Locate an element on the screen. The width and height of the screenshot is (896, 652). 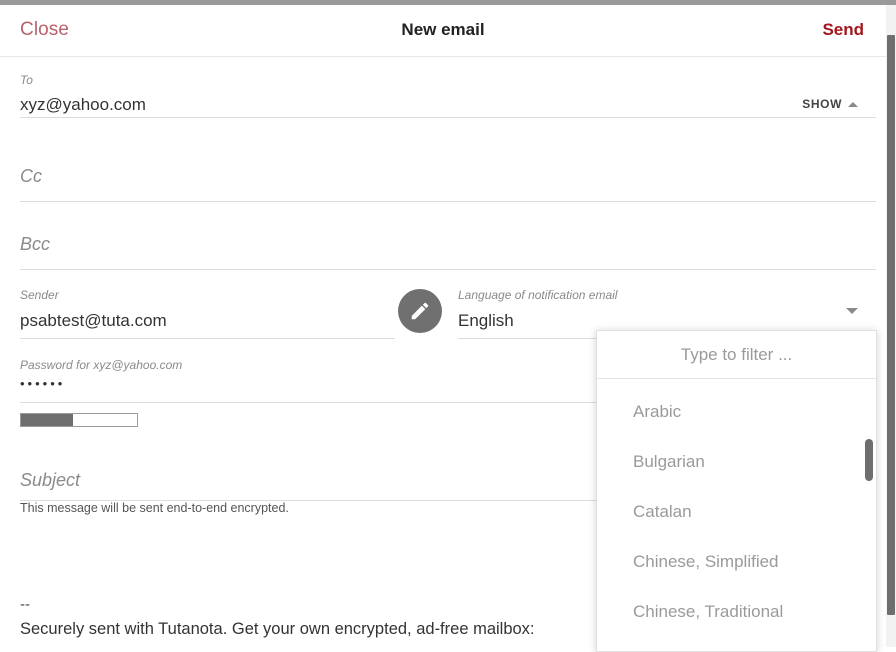
sender-underline is located at coordinates (207, 338).